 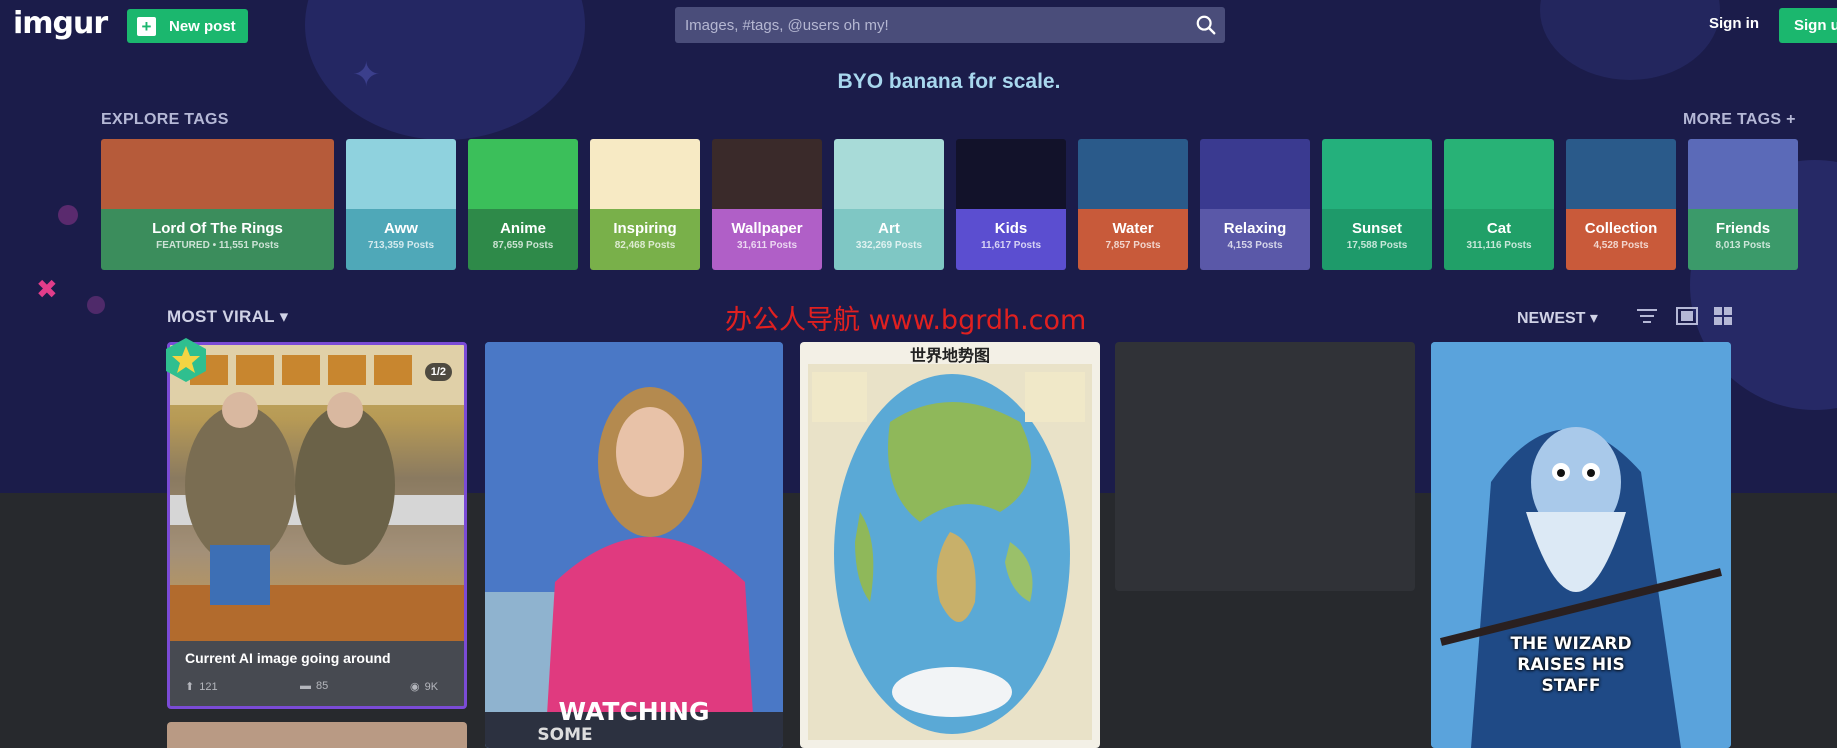 I want to click on tag-tile: Cat 311,116 Posts, so click(x=1499, y=204).